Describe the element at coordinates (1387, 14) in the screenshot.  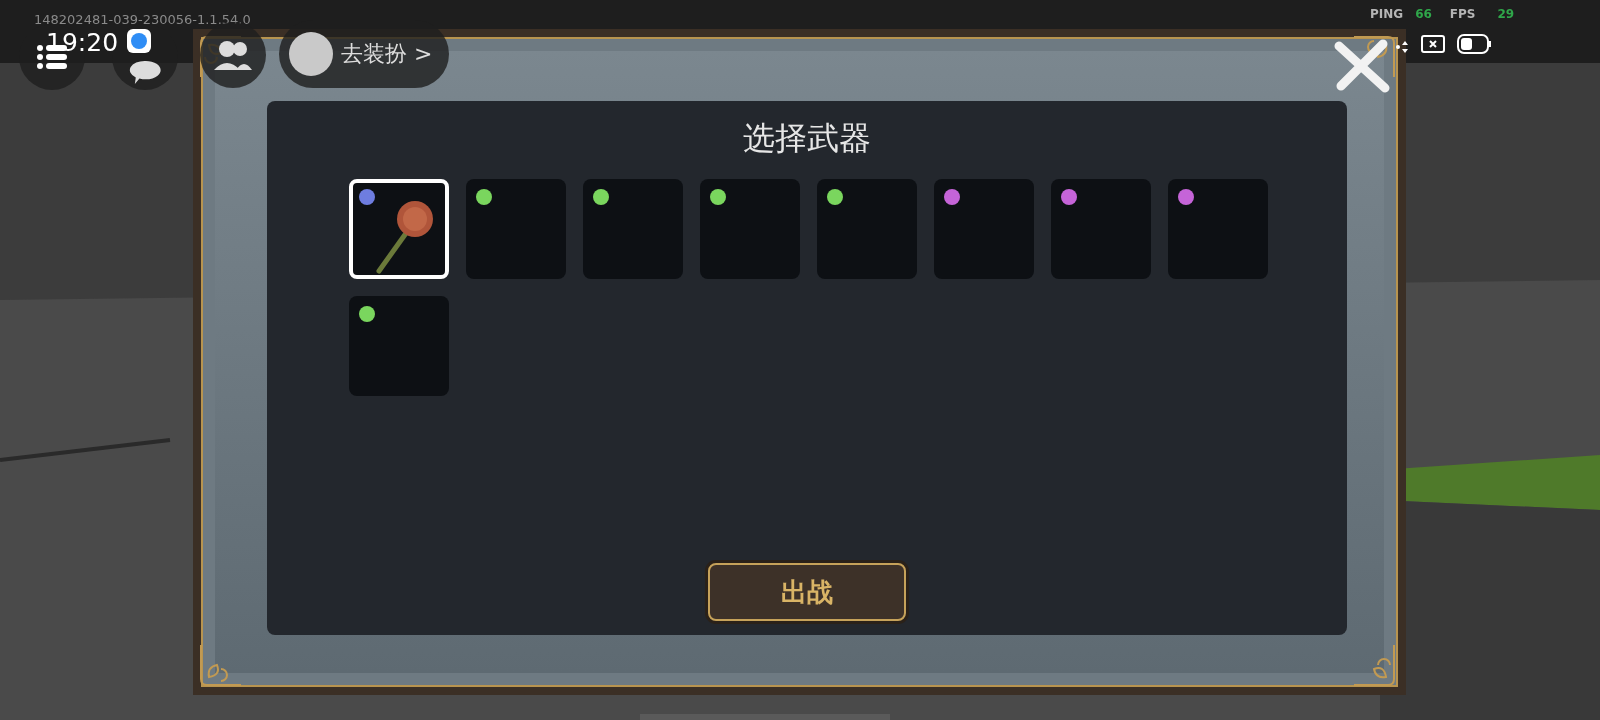
I see `ping-label: PING` at that location.